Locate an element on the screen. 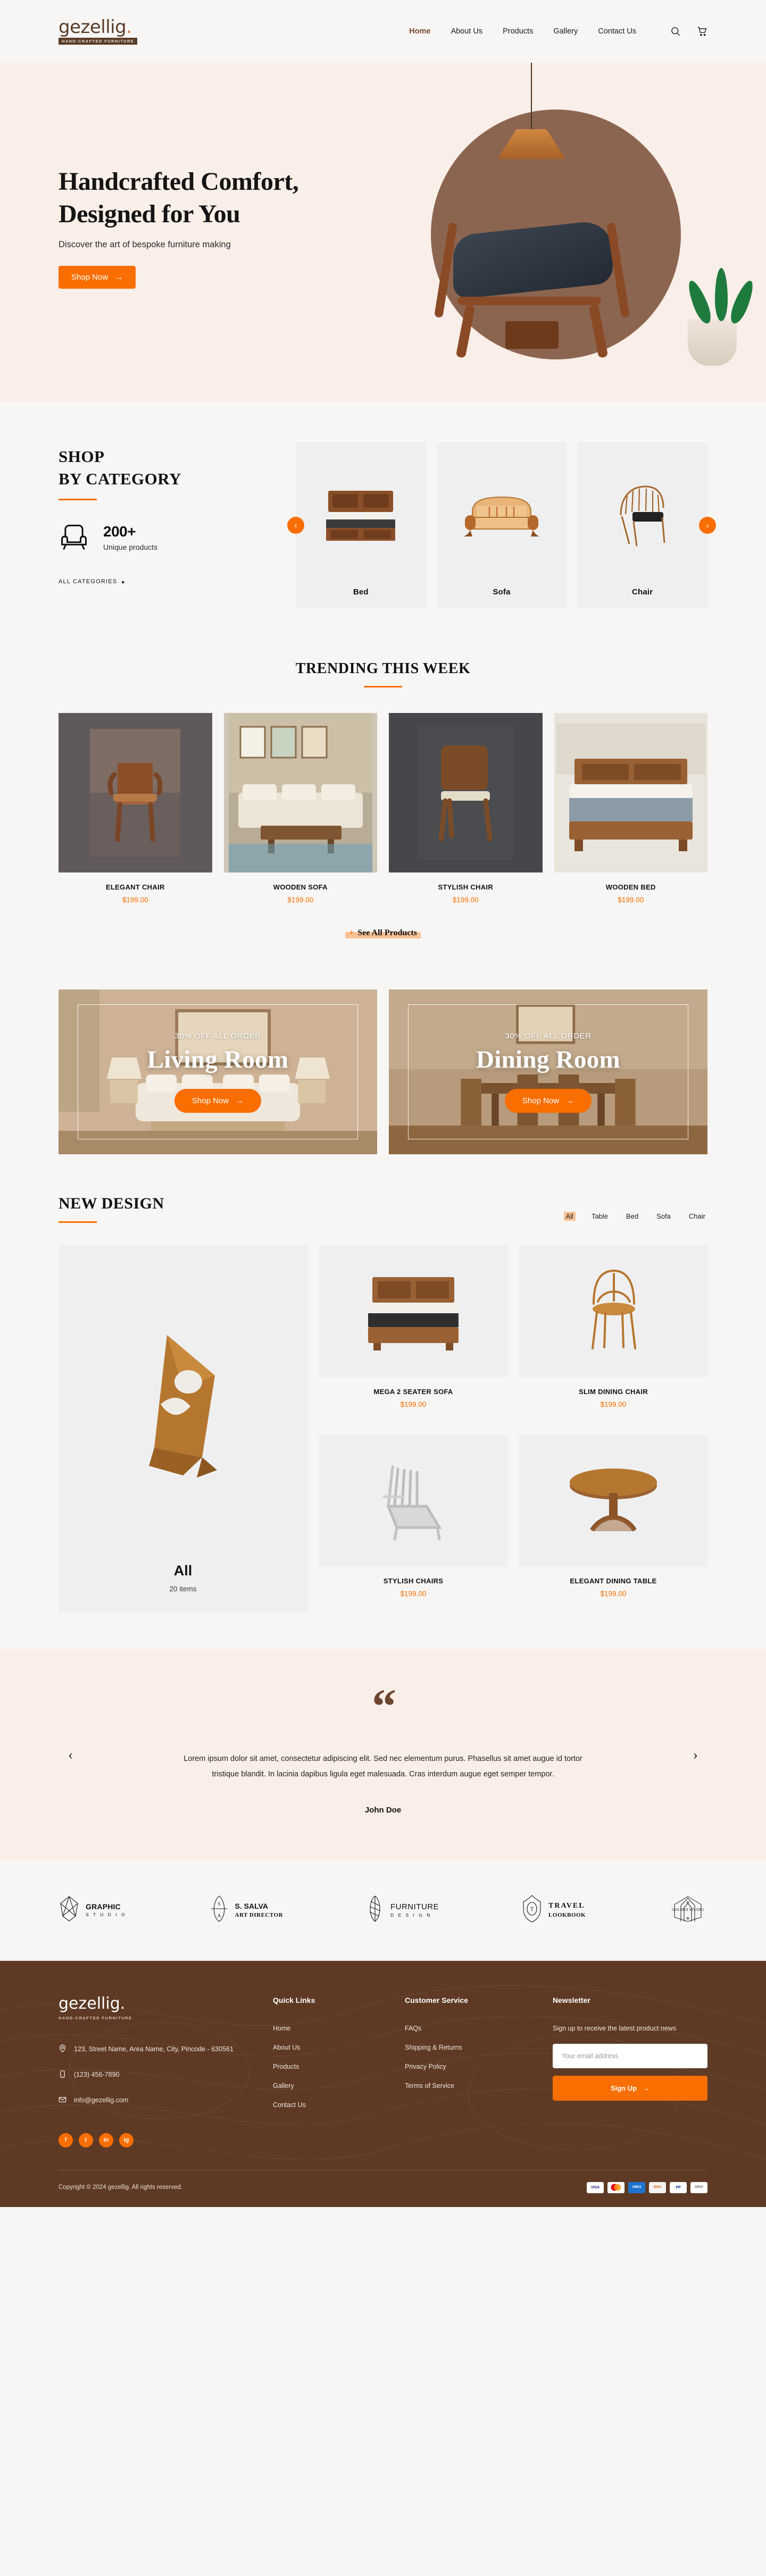 The image size is (766, 2576). footer-link-home: Home is located at coordinates (331, 2028).